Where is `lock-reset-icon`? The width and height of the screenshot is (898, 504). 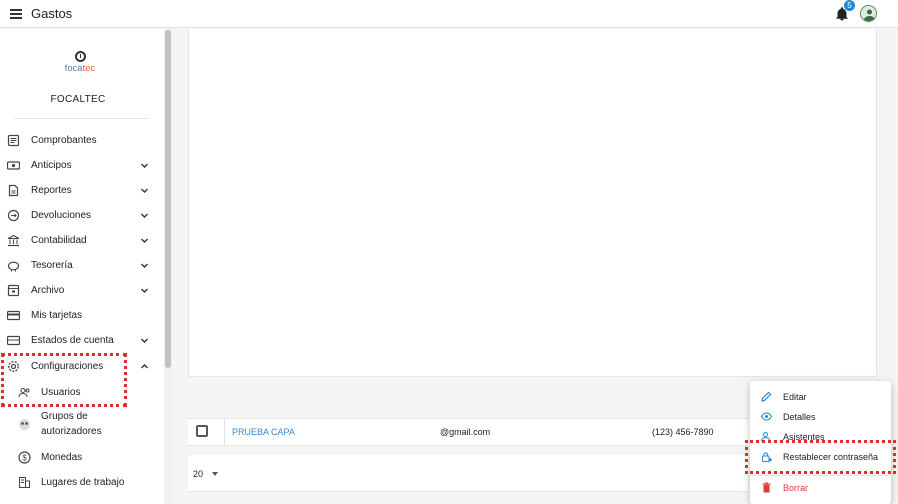 lock-reset-icon is located at coordinates (767, 457).